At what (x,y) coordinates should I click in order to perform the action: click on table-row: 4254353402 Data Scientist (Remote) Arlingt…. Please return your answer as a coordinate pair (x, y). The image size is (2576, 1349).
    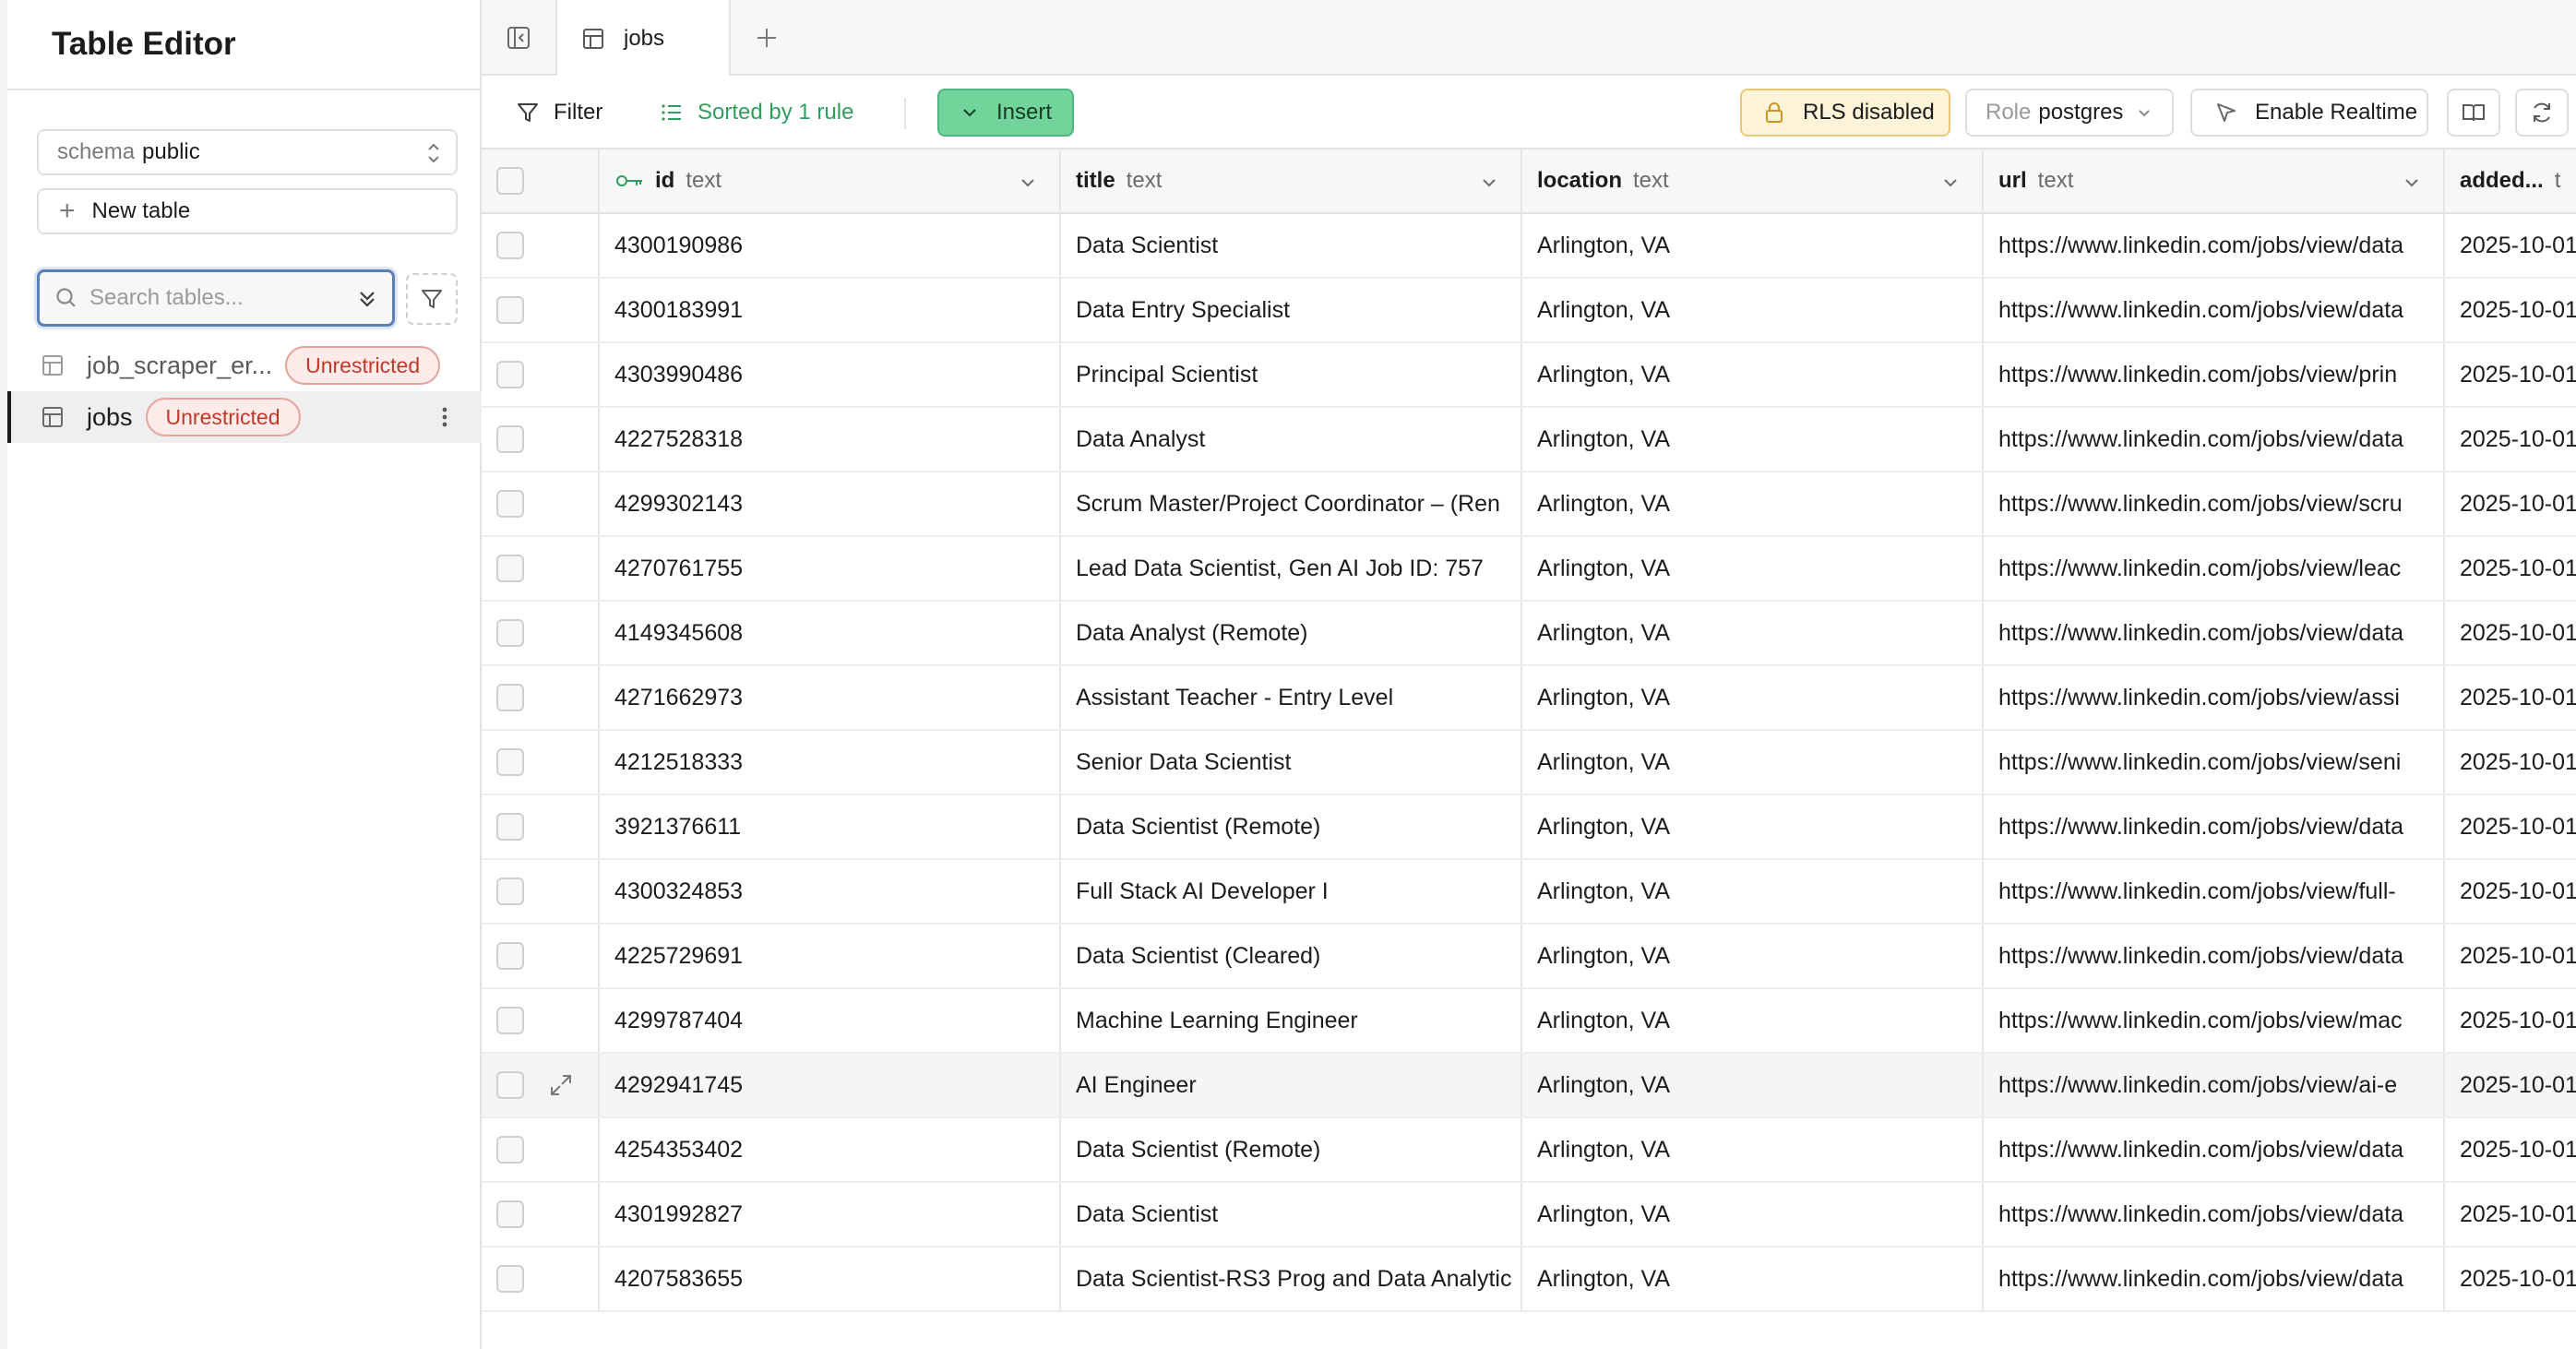
    Looking at the image, I should click on (1529, 1150).